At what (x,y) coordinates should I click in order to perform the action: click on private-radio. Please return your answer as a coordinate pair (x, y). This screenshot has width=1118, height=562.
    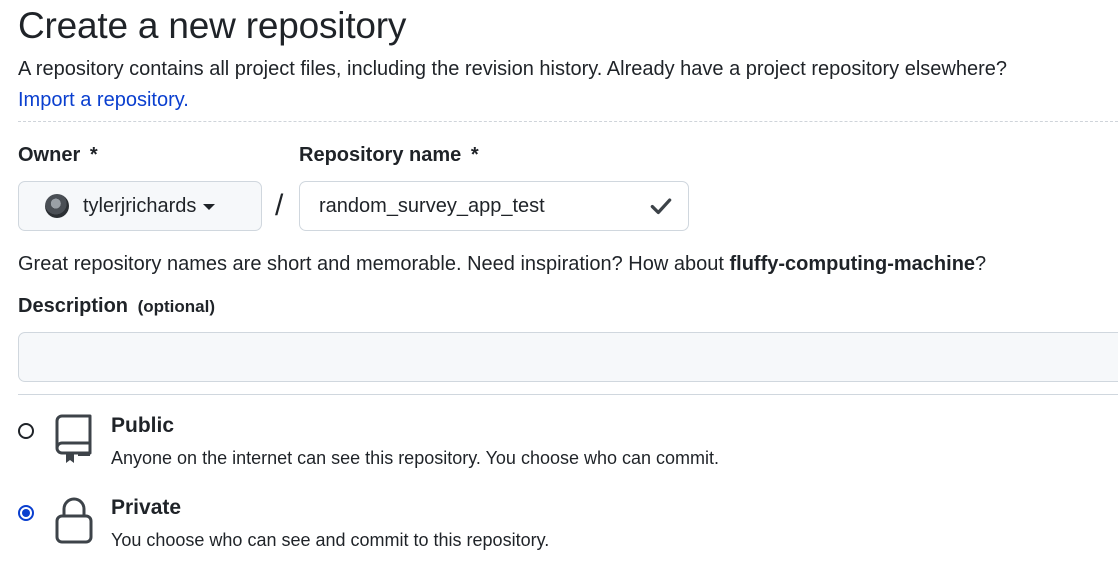
    Looking at the image, I should click on (26, 513).